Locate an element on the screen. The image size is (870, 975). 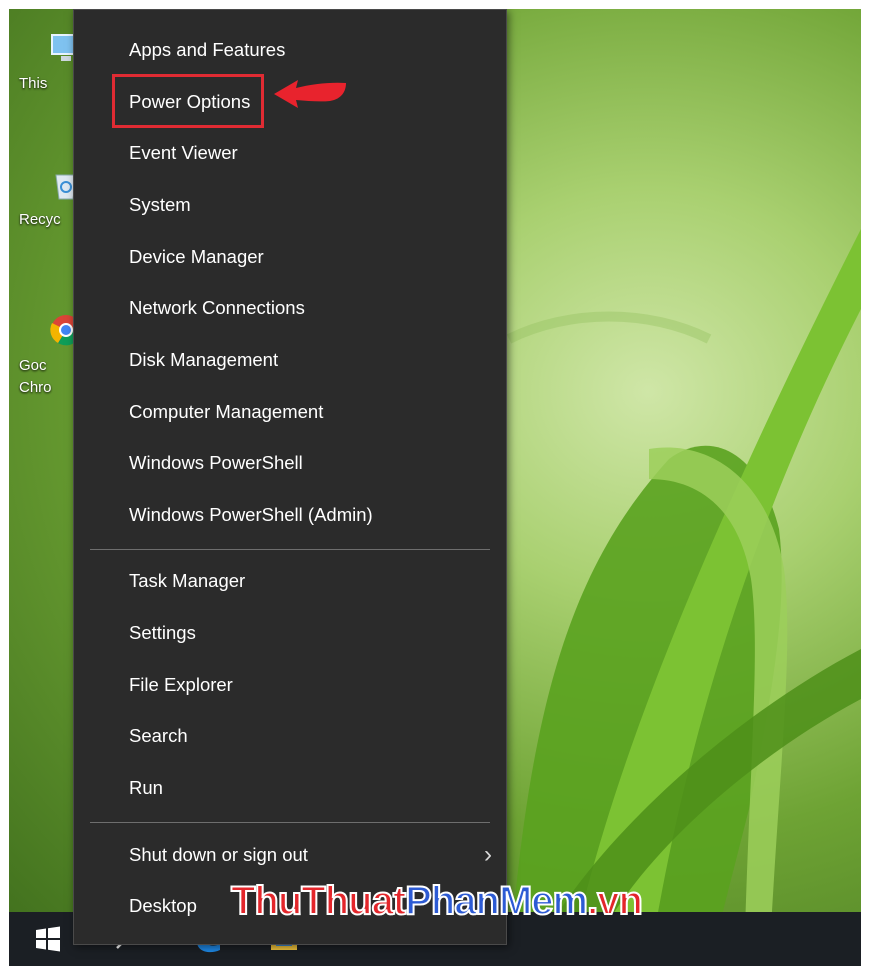
menu-item-settings: Settings is located at coordinates (290, 633).